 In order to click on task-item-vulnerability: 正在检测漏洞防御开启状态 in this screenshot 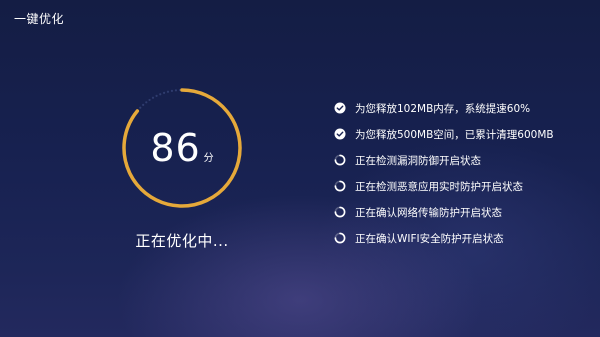, I will do `click(444, 160)`.